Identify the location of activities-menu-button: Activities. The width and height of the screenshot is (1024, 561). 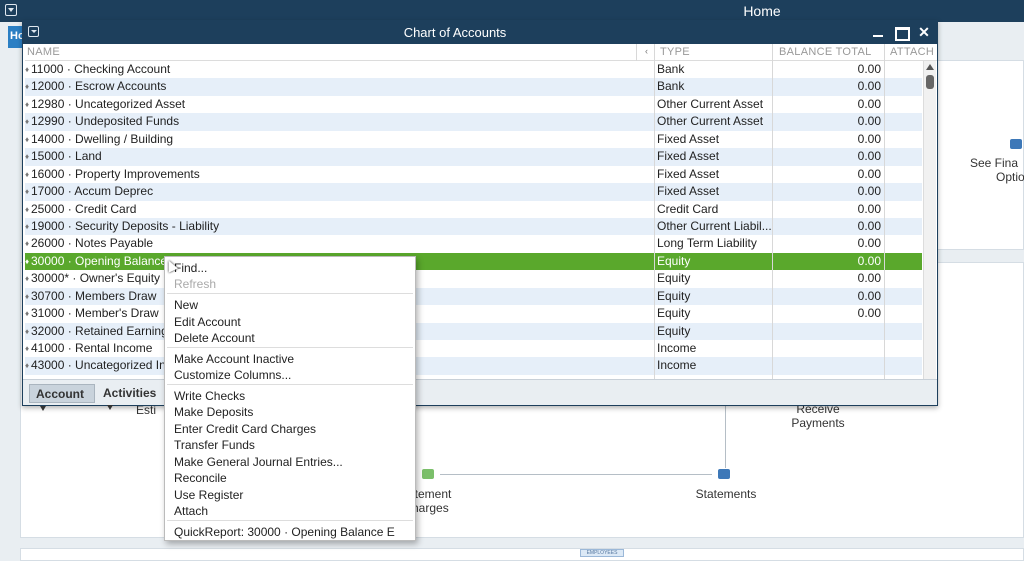
(132, 397).